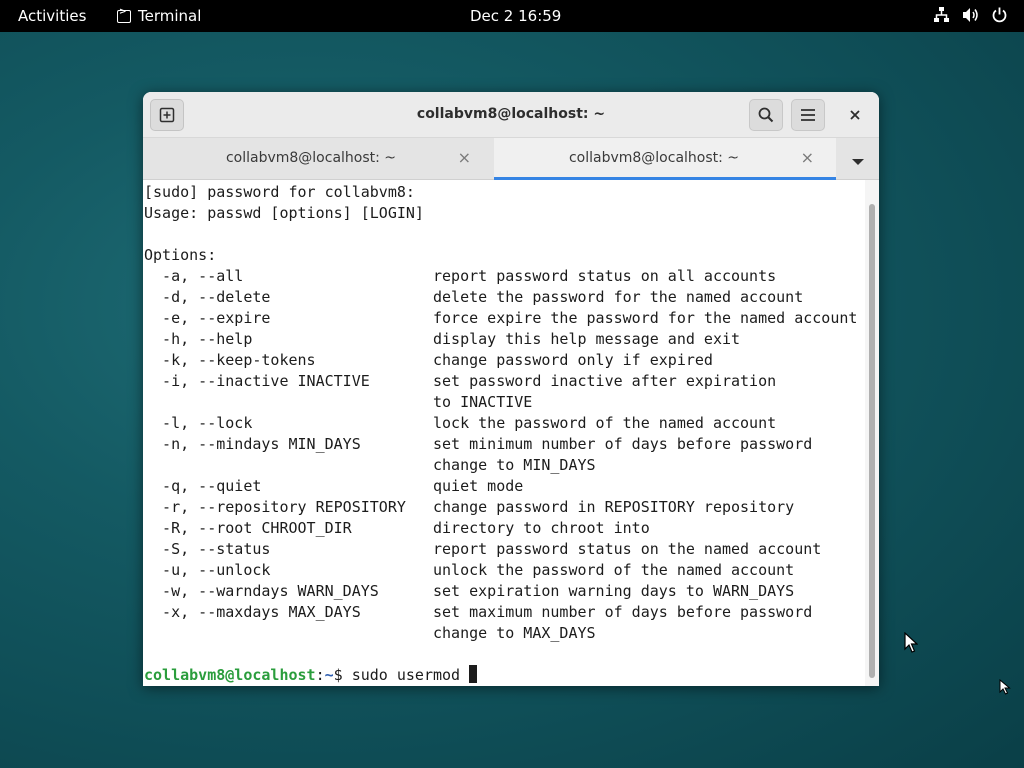  I want to click on app-menu-button: Terminal, so click(159, 16).